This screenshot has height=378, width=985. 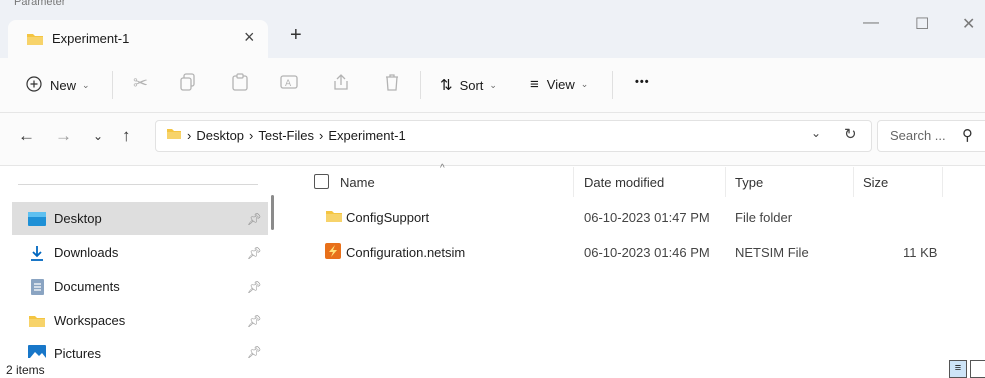 What do you see at coordinates (642, 82) in the screenshot?
I see `more-options-button: •••` at bounding box center [642, 82].